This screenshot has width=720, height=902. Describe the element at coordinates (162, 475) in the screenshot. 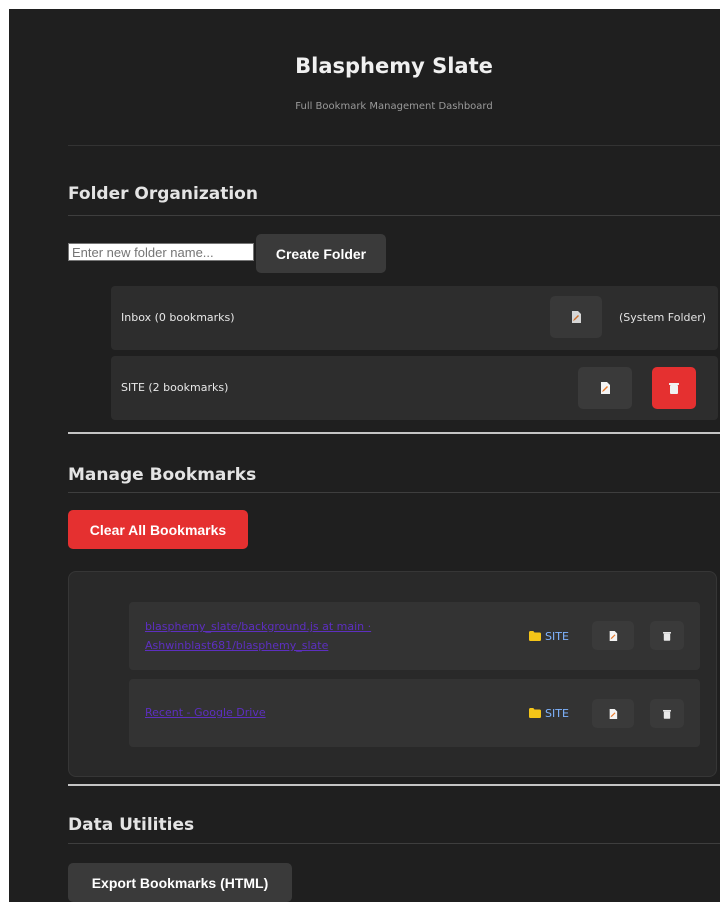

I see `manage-bookmarks-heading: Manage Bookmarks` at that location.